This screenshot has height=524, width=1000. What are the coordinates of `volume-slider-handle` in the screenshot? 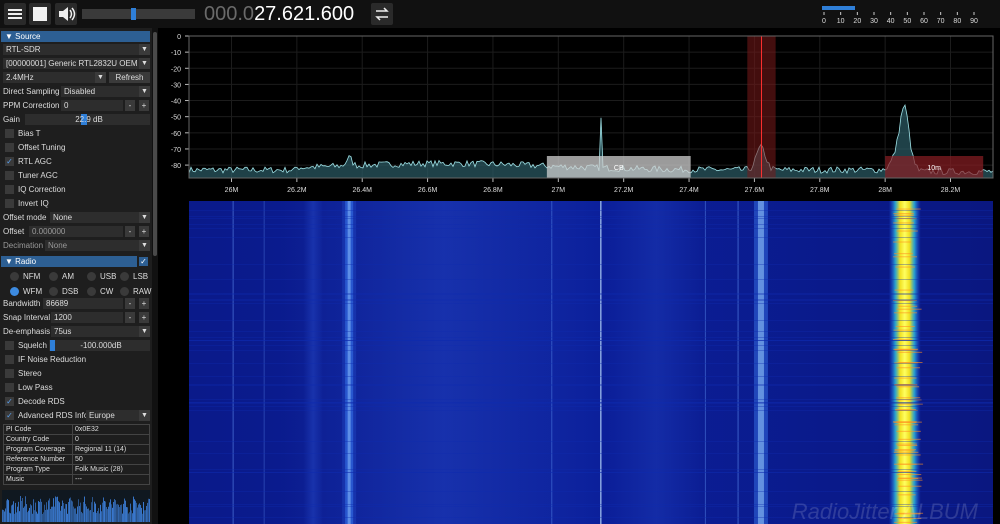 It's located at (133, 14).